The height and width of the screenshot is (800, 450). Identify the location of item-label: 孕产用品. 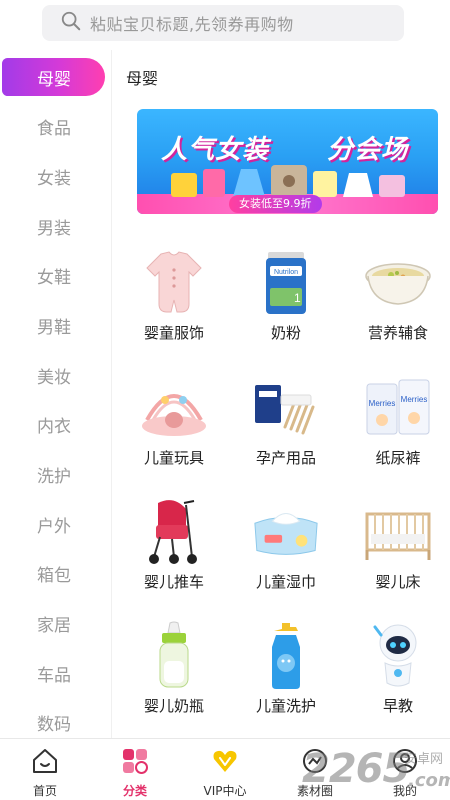
(285, 458).